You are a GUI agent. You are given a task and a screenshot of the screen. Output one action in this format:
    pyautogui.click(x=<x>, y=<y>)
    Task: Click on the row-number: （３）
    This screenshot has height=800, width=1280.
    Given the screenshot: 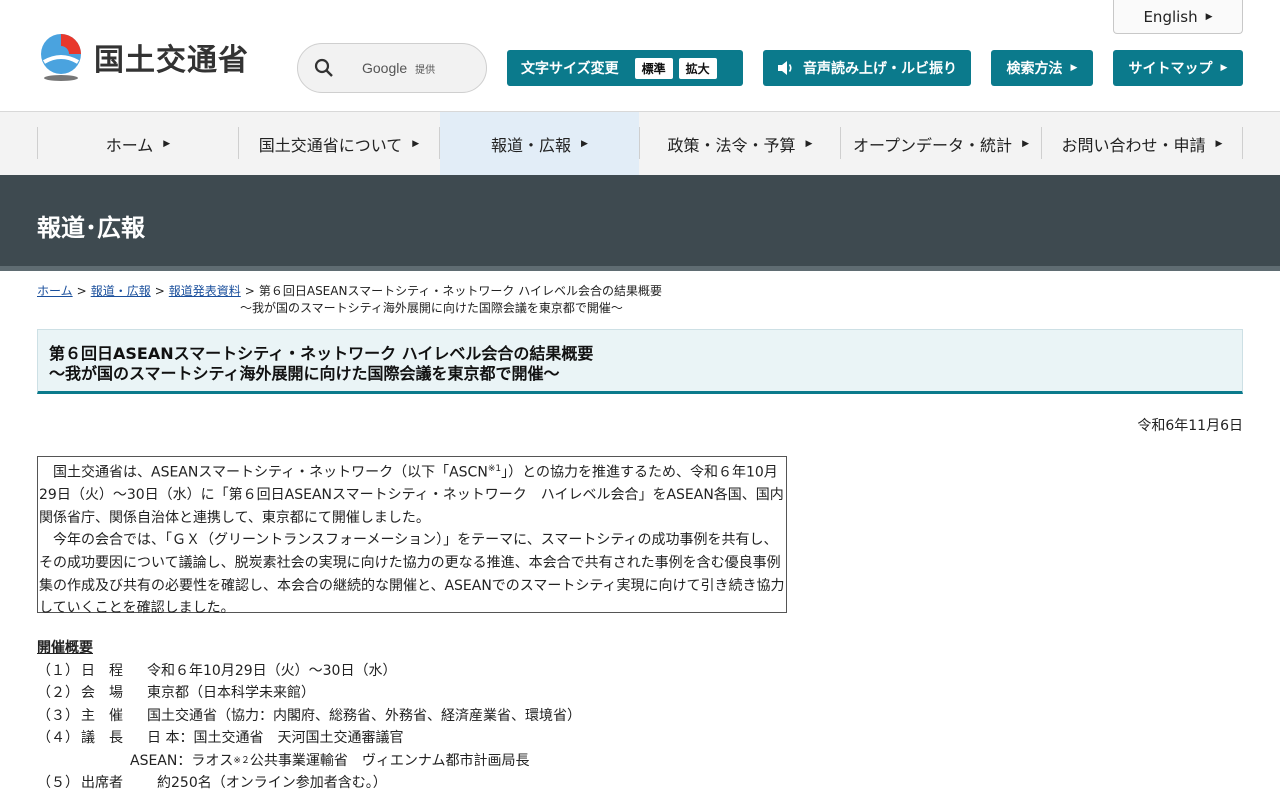 What is the action you would take?
    pyautogui.click(x=58, y=715)
    